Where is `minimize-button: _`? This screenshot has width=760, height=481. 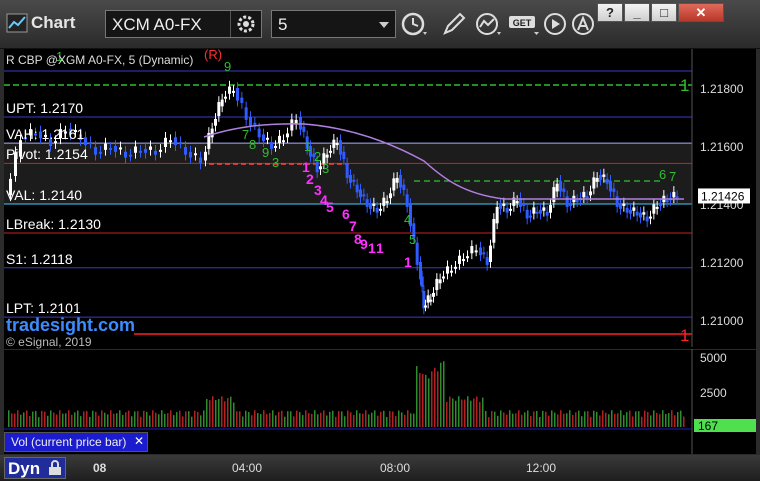 minimize-button: _ is located at coordinates (637, 12).